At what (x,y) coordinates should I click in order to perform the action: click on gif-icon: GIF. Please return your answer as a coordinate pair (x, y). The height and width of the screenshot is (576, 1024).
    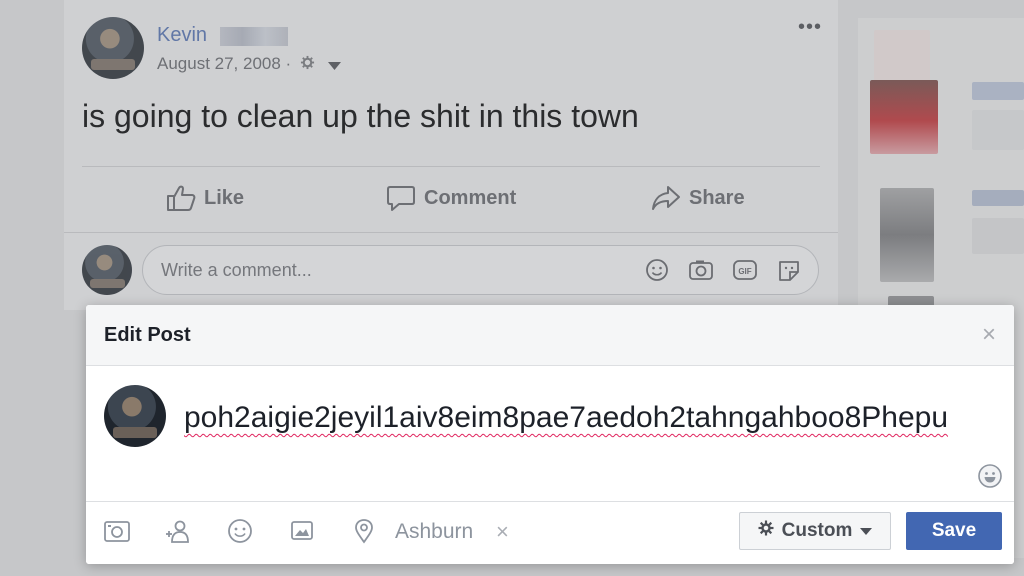
    Looking at the image, I should click on (745, 270).